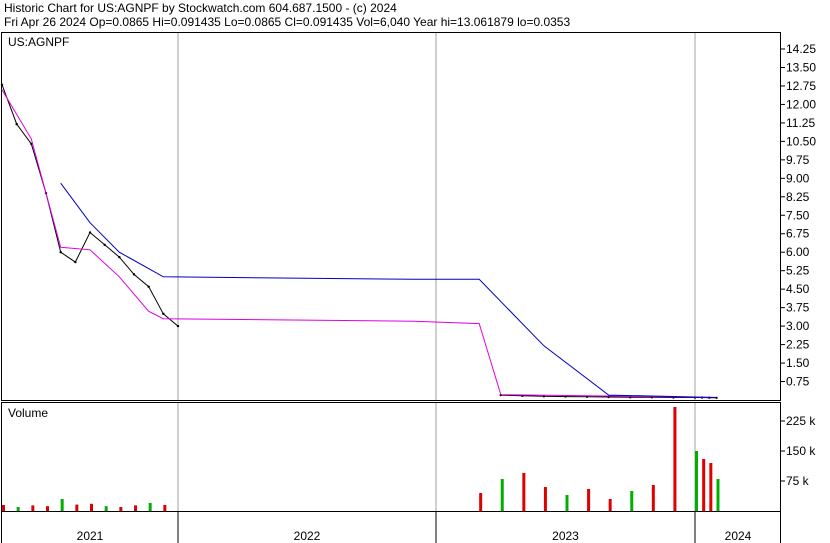 The width and height of the screenshot is (830, 543). Describe the element at coordinates (801, 451) in the screenshot. I see `volume-tick-label: 150 k` at that location.